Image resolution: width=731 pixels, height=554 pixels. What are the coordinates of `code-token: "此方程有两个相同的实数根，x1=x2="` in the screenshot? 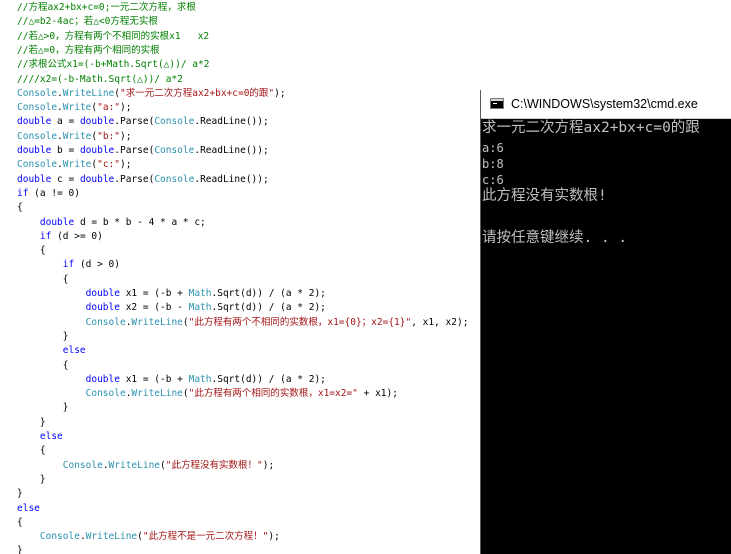 It's located at (273, 394).